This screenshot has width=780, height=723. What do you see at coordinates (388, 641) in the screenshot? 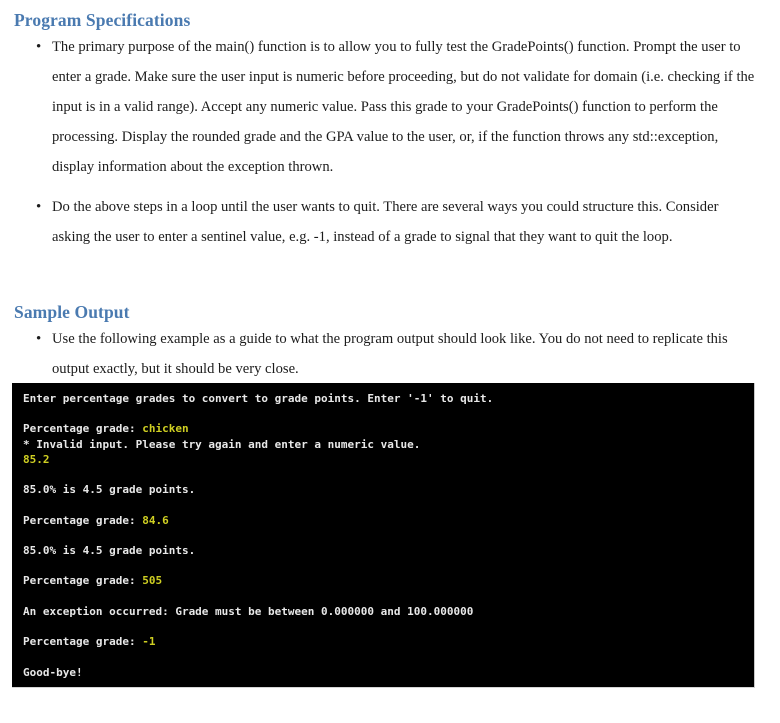
I see `terminal-line: Percentage grade: -1` at bounding box center [388, 641].